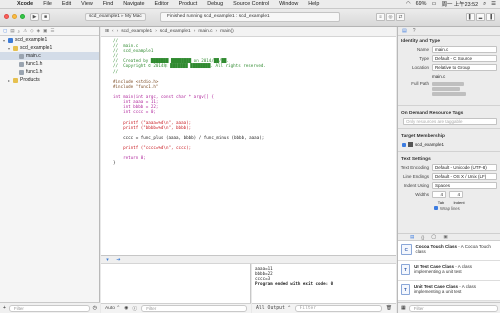  What do you see at coordinates (115, 17) in the screenshot?
I see `scheme-selector: scd_example1 ▸ My Mac` at bounding box center [115, 17].